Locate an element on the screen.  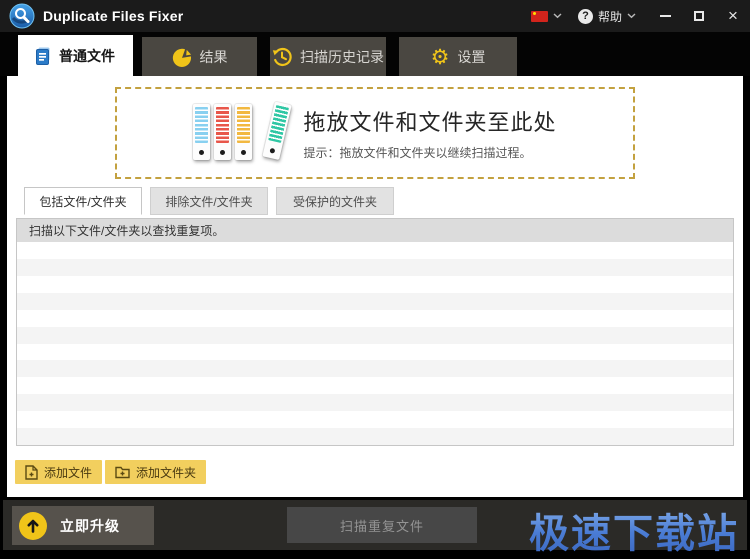
file-list-header: 扫描以下文件/文件夹以查找重复项。 is located at coordinates (375, 230).